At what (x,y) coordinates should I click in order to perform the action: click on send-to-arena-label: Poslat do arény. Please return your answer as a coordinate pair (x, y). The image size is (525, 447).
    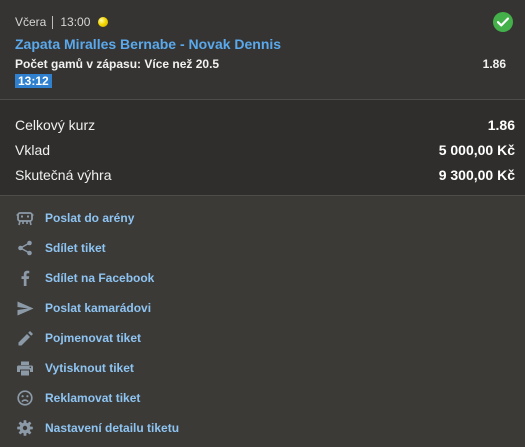
    Looking at the image, I should click on (90, 218).